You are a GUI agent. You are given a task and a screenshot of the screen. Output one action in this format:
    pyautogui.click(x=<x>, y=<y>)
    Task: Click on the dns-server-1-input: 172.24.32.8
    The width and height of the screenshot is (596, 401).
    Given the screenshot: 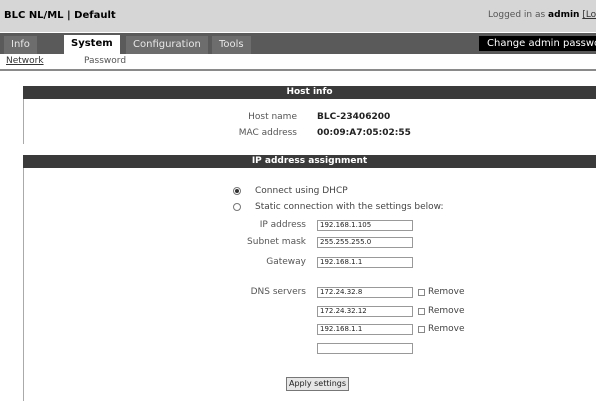 What is the action you would take?
    pyautogui.click(x=365, y=292)
    